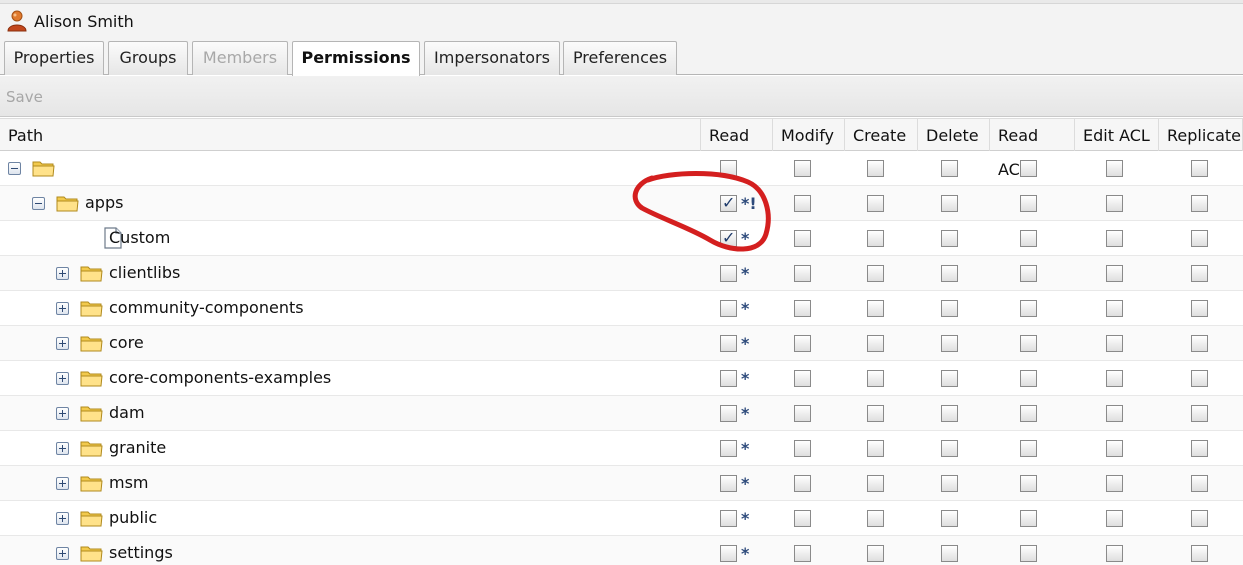  What do you see at coordinates (621, 238) in the screenshot?
I see `table-row: Custom *` at bounding box center [621, 238].